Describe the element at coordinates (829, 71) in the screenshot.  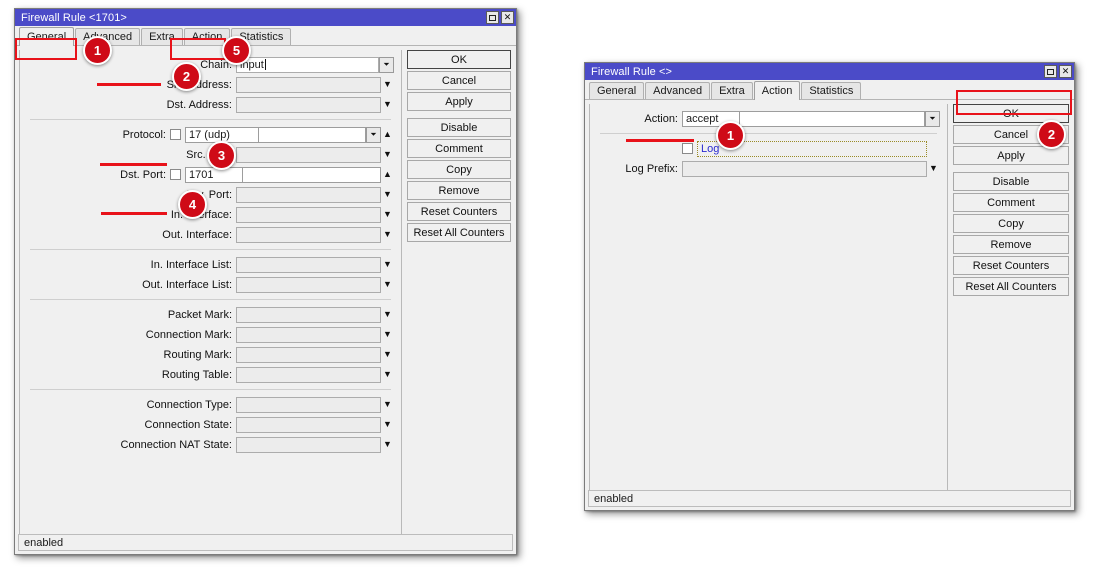
I see `right-window-titlebar: Firewall Rule <> ✕` at that location.